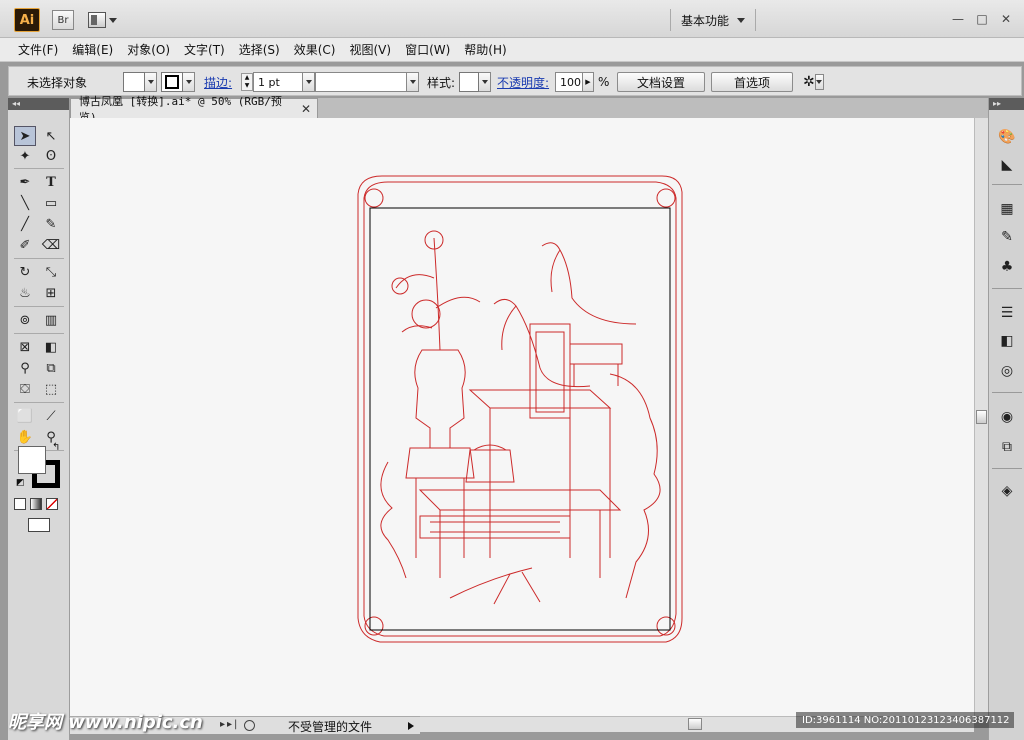  What do you see at coordinates (32, 460) in the screenshot?
I see `fill-box` at bounding box center [32, 460].